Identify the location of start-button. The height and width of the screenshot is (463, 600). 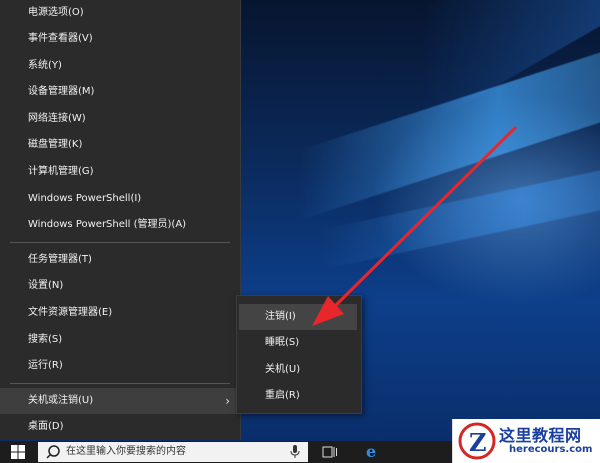
(18, 452).